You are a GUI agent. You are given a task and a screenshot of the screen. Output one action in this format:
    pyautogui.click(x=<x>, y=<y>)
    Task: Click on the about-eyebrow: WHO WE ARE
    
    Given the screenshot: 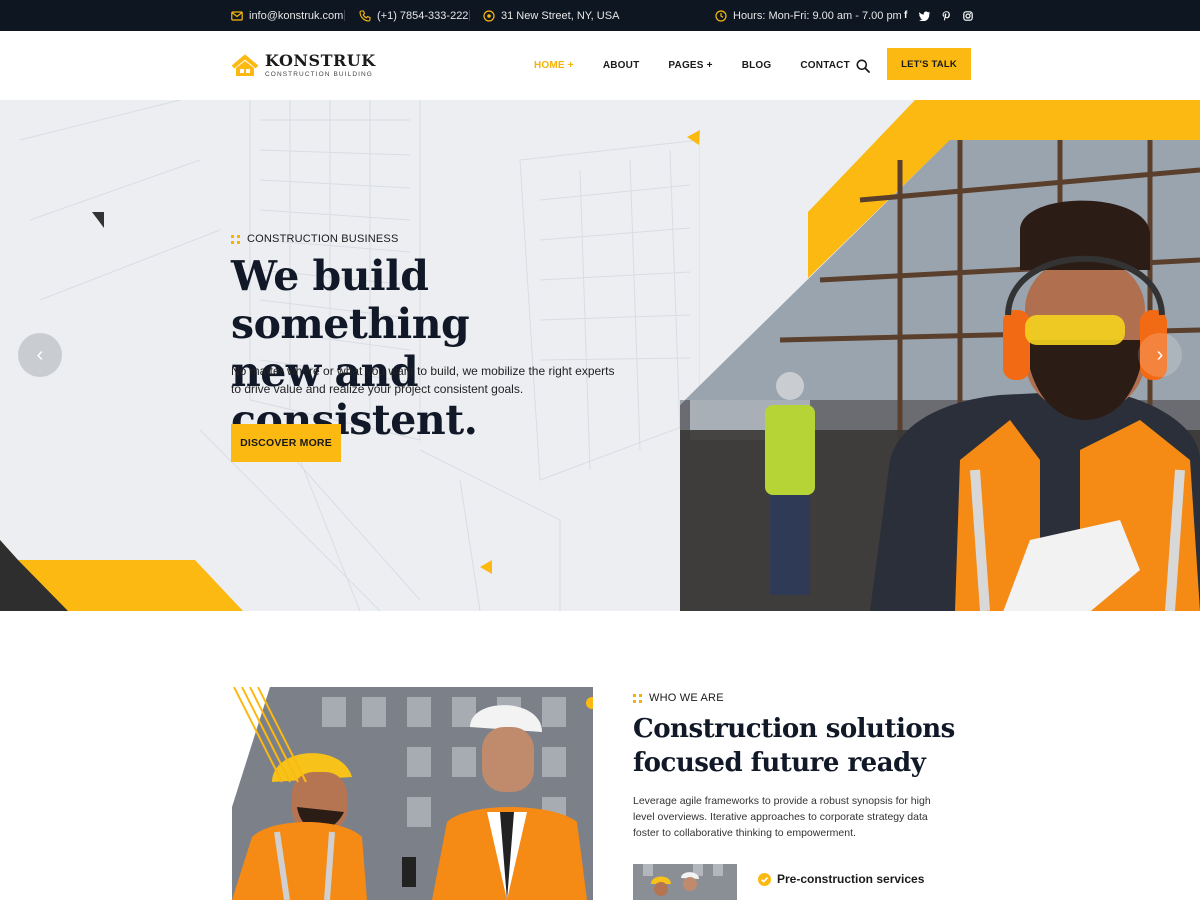 What is the action you would take?
    pyautogui.click(x=678, y=698)
    